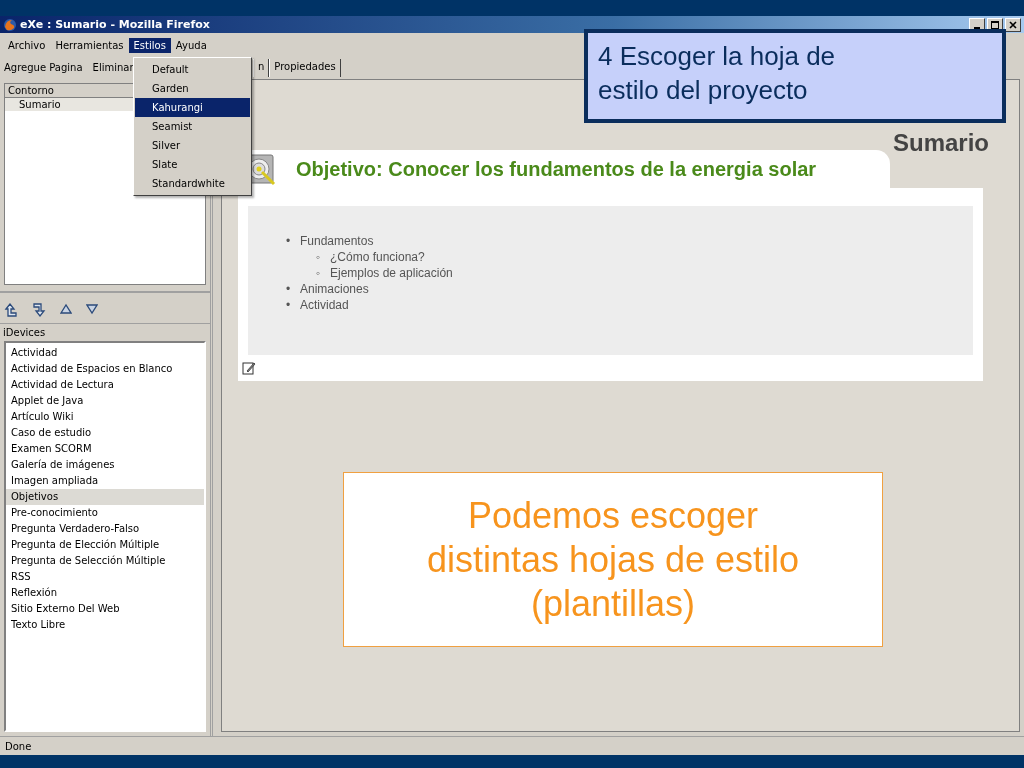 Image resolution: width=1024 pixels, height=768 pixels. I want to click on list-item: Pregunta Verdadero-Falso, so click(105, 529).